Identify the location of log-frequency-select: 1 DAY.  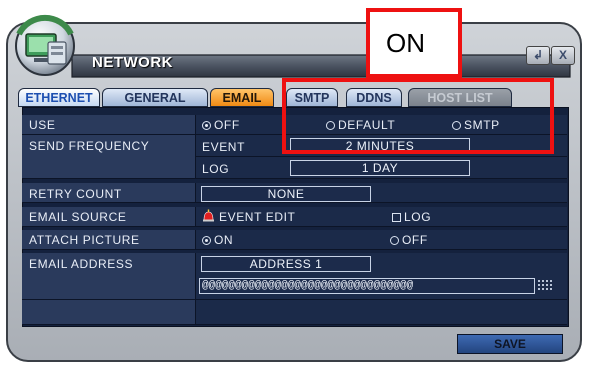
(380, 168).